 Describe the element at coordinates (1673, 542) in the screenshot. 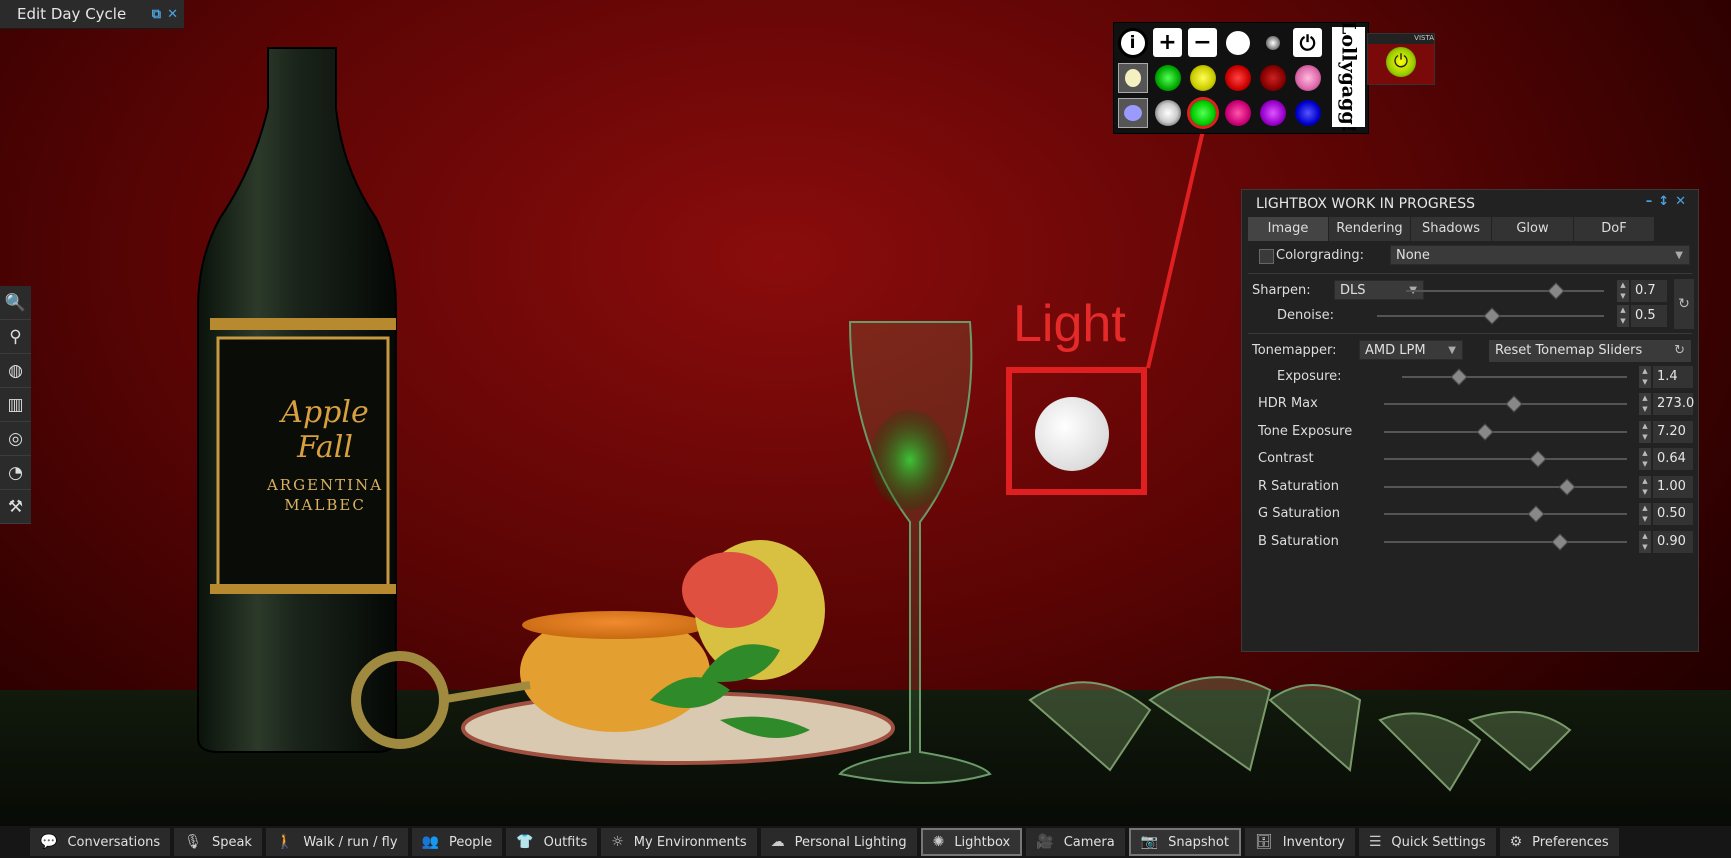

I see `slider-value: 0.90` at that location.